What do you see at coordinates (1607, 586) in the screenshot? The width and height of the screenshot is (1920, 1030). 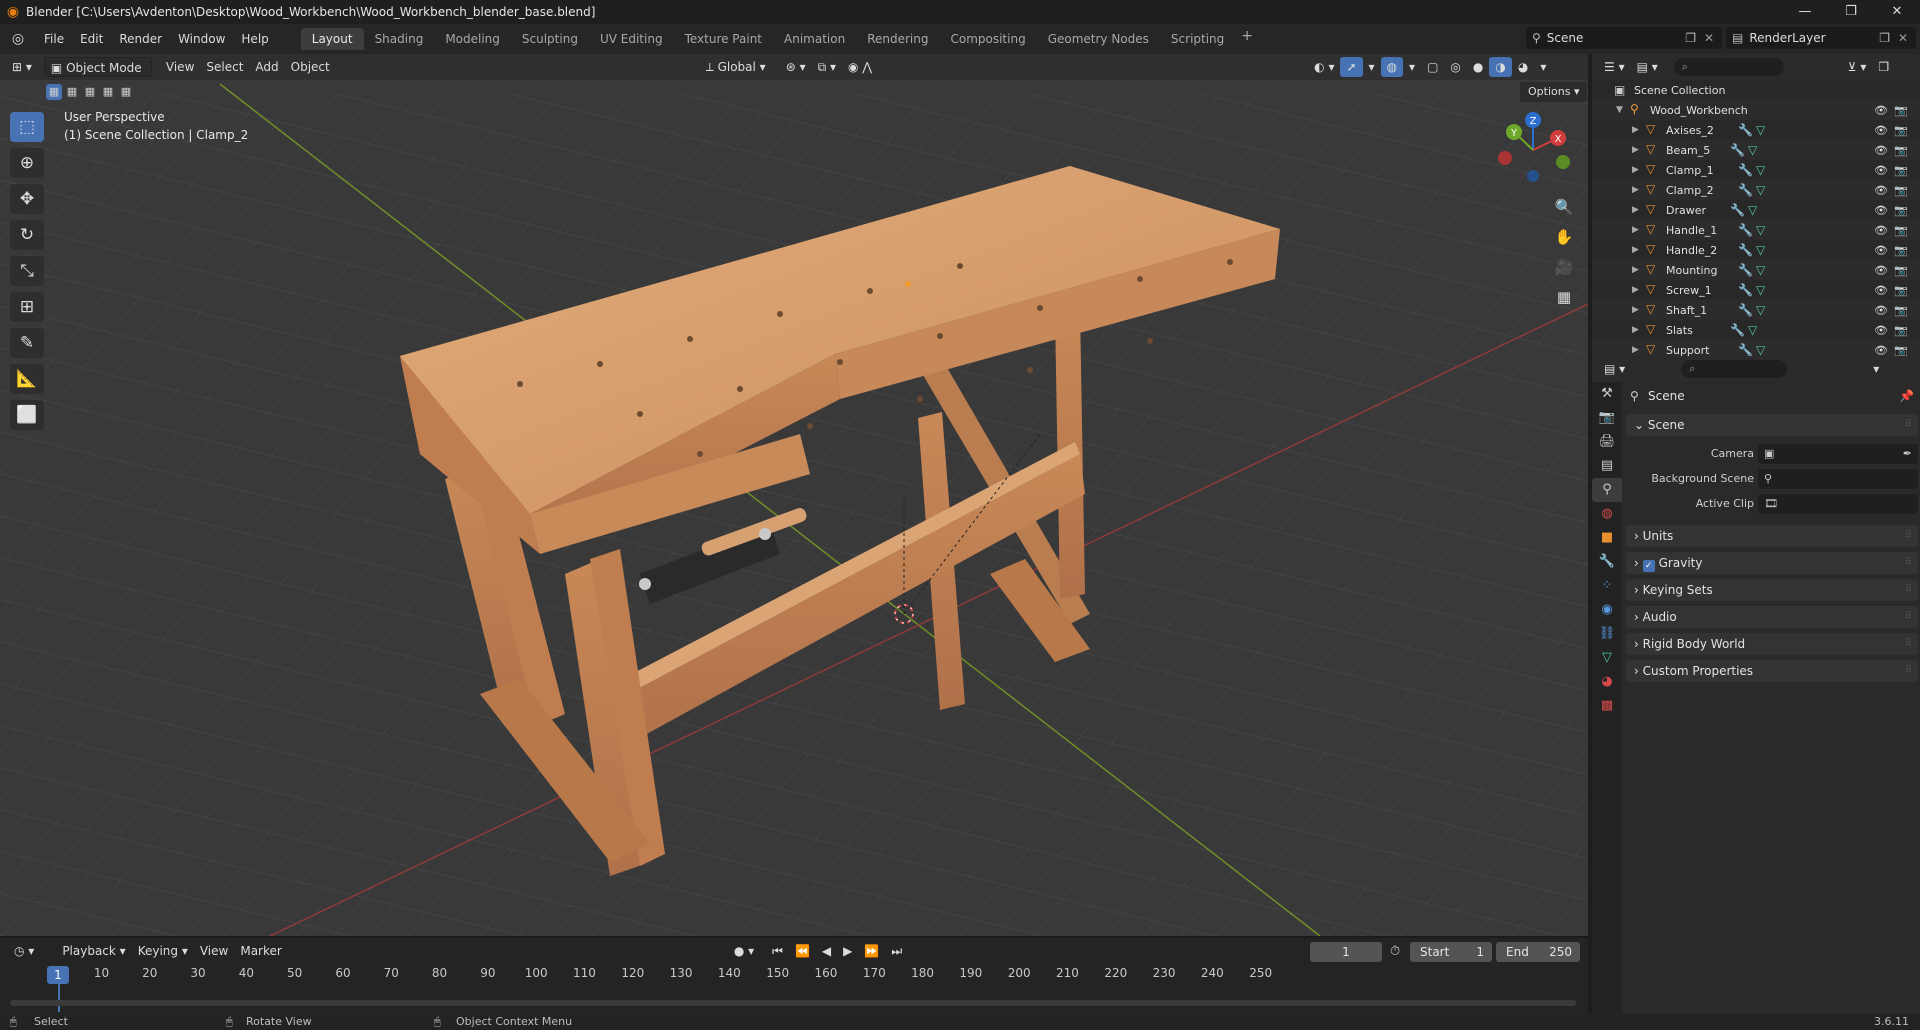 I see `particles-tab-icon: ⁘` at bounding box center [1607, 586].